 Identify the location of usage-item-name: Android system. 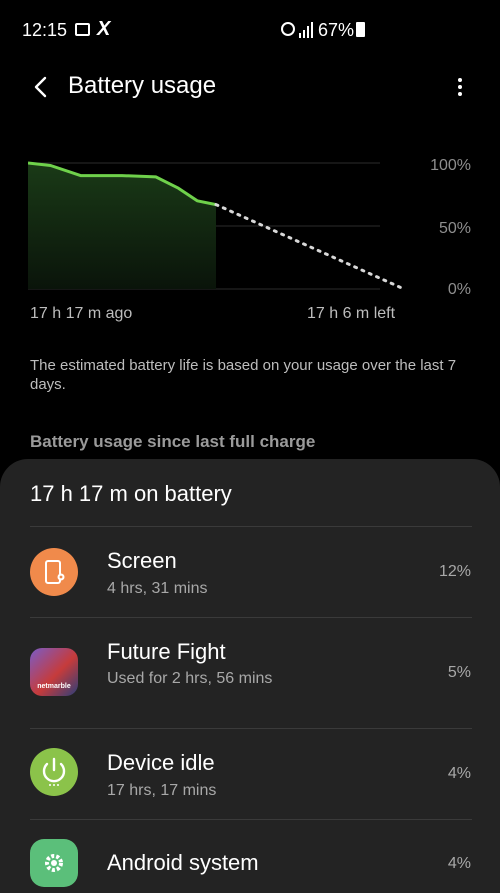
(183, 862).